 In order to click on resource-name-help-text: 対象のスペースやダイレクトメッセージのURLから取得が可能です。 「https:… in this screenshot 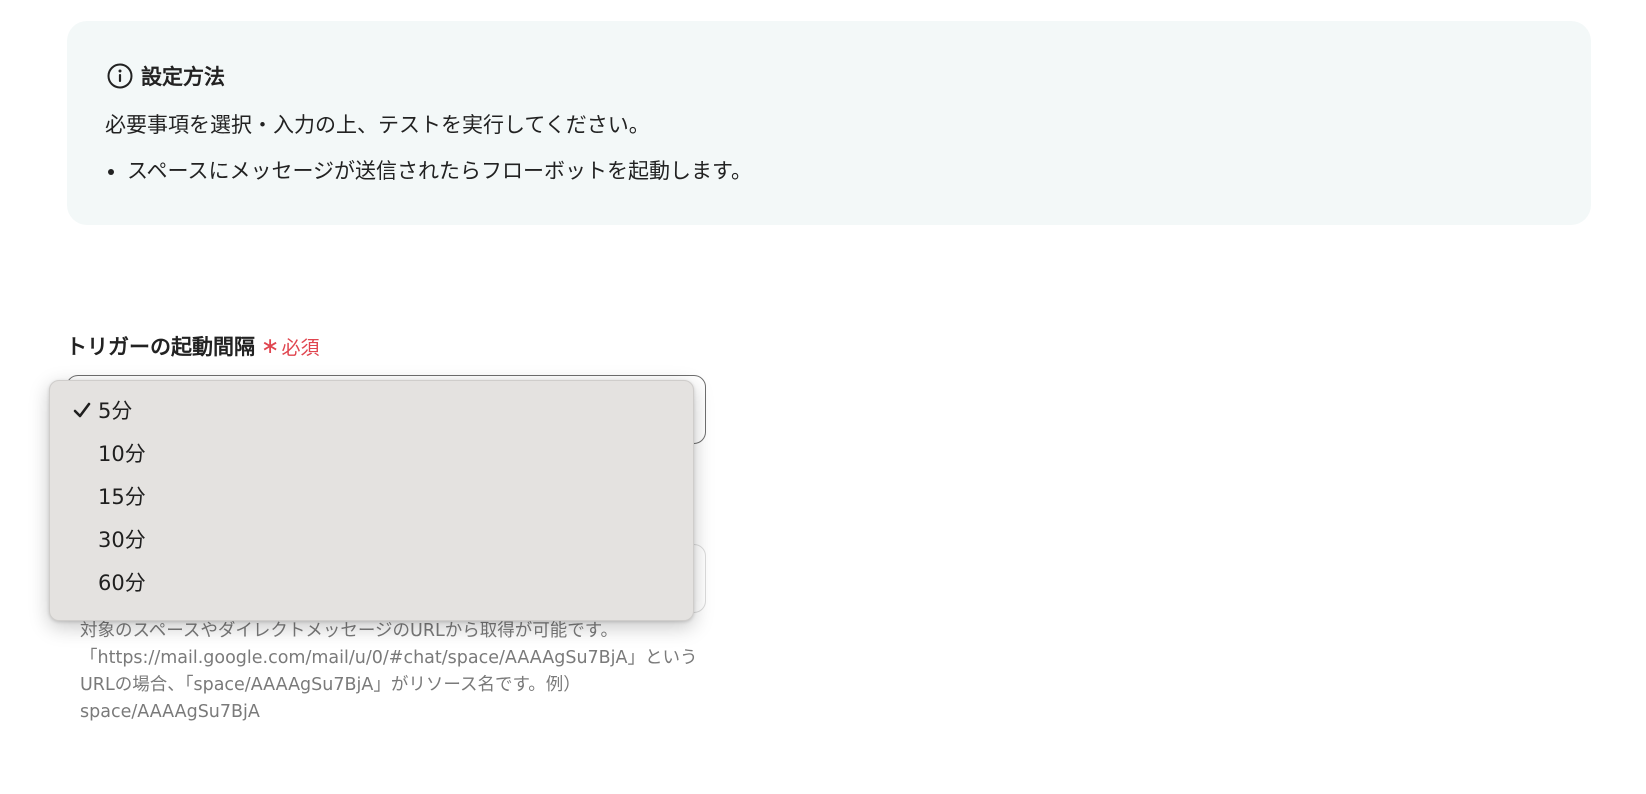, I will do `click(400, 672)`.